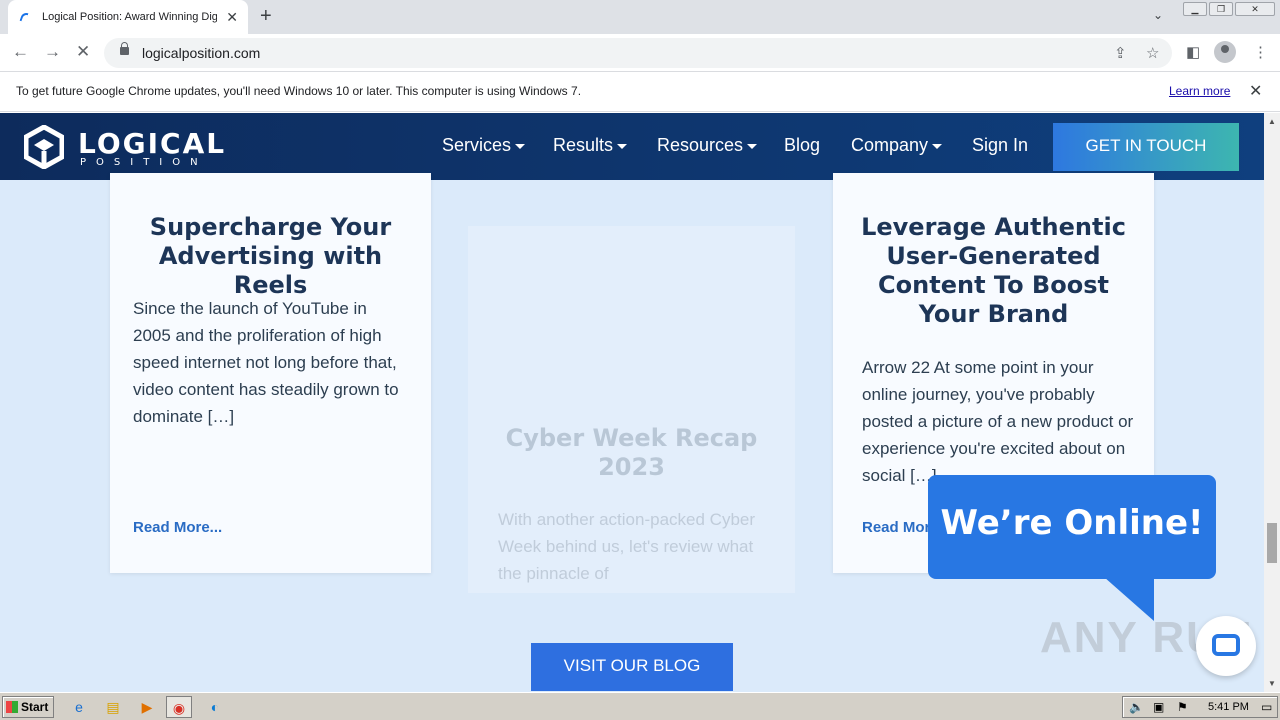  I want to click on scroll-down-icon: ▼, so click(1272, 683).